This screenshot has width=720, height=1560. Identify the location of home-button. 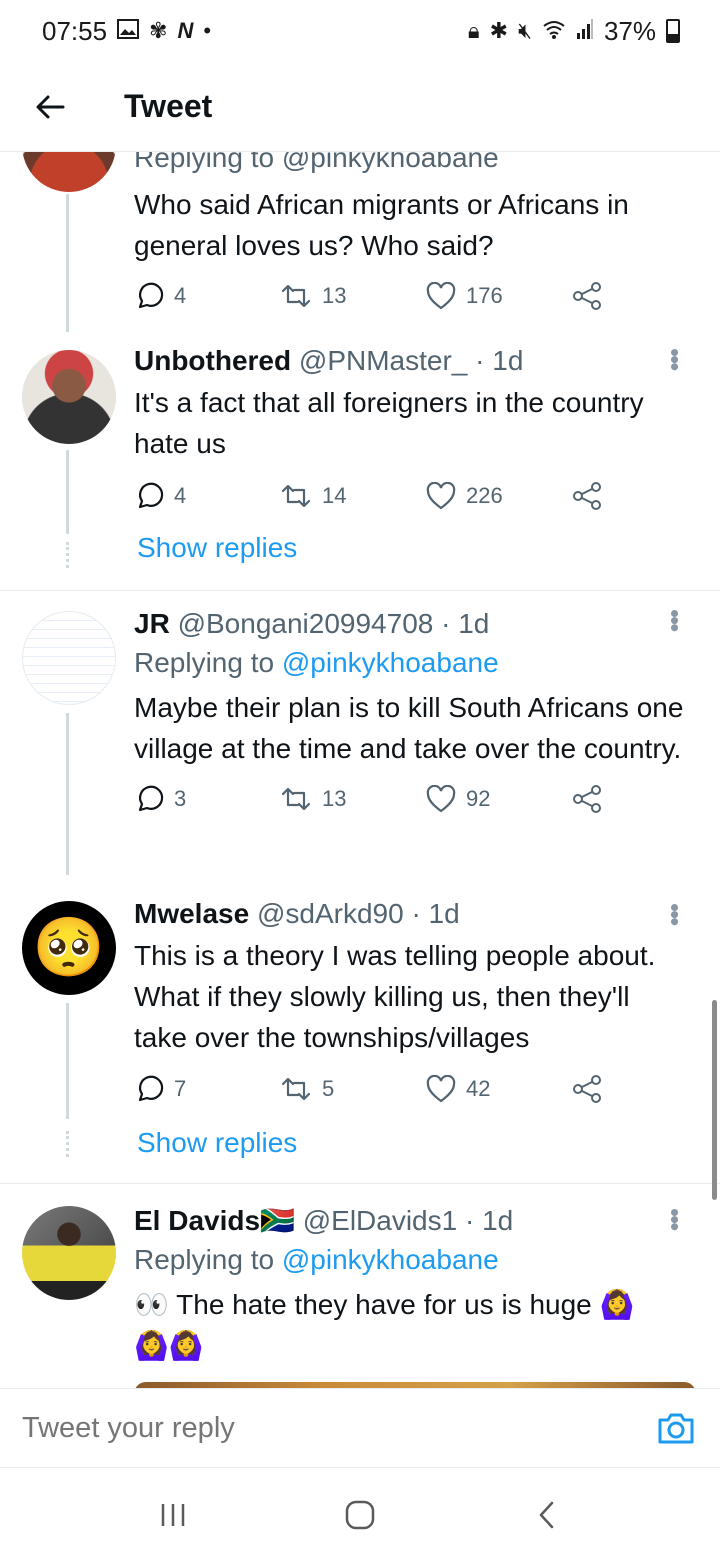
(360, 1515).